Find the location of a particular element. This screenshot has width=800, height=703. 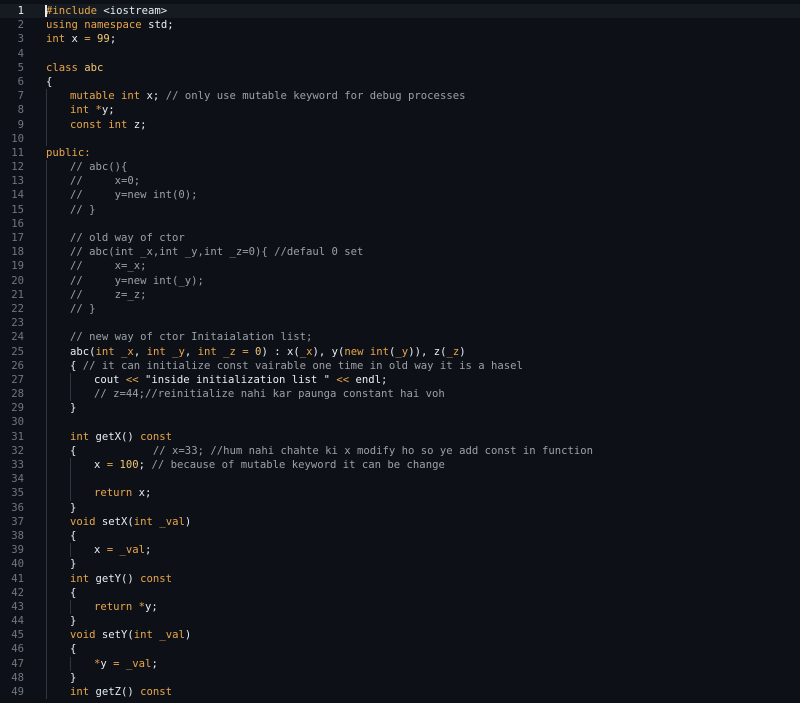

line-number: 23 is located at coordinates (17, 323).